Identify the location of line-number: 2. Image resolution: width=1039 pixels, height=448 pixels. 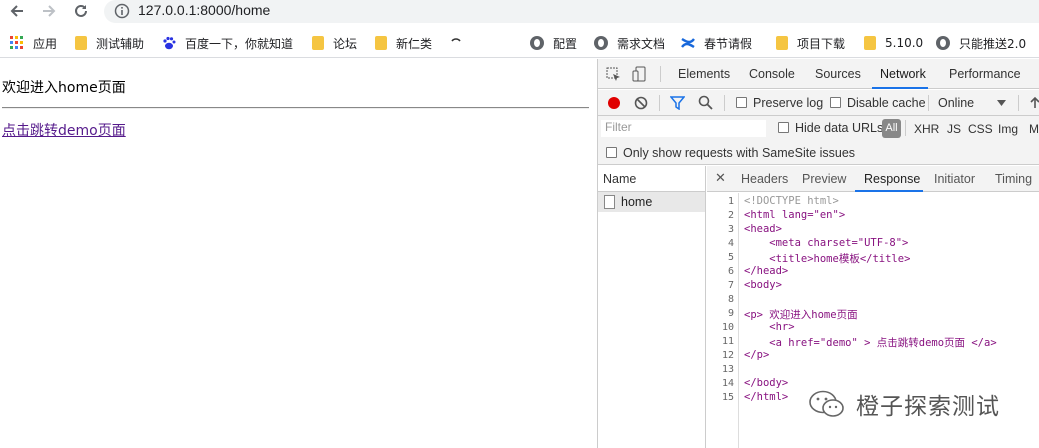
(730, 215).